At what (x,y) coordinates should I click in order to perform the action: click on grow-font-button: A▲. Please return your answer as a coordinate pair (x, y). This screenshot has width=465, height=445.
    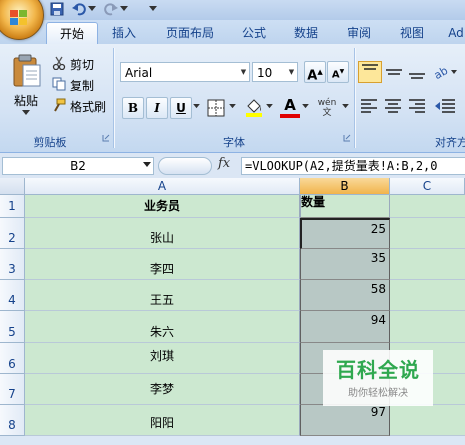
    Looking at the image, I should click on (315, 72).